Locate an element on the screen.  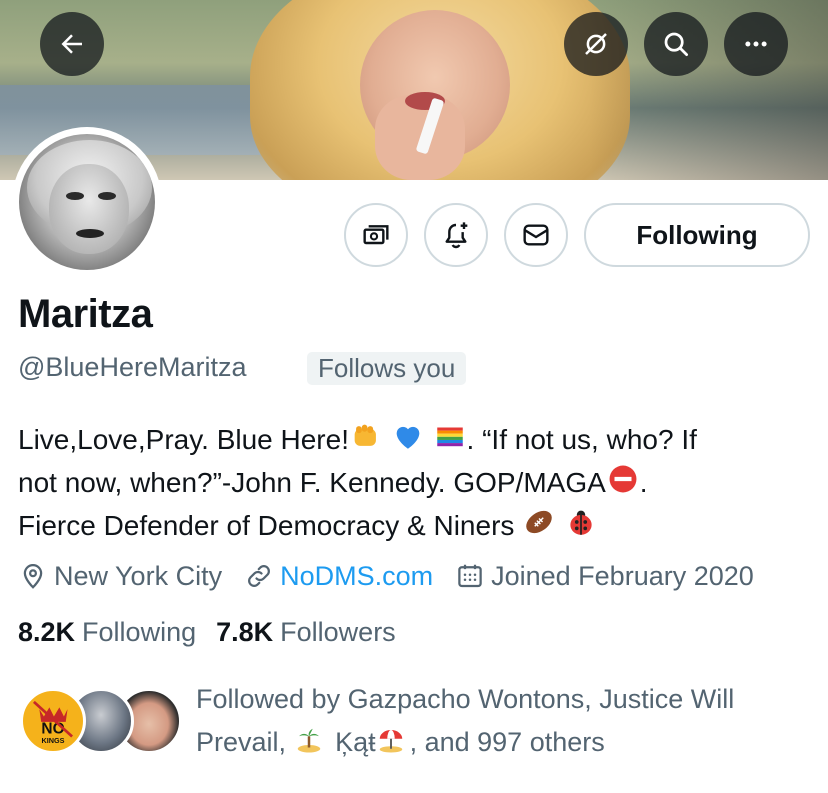
banner-shadow is located at coordinates (708, 90).